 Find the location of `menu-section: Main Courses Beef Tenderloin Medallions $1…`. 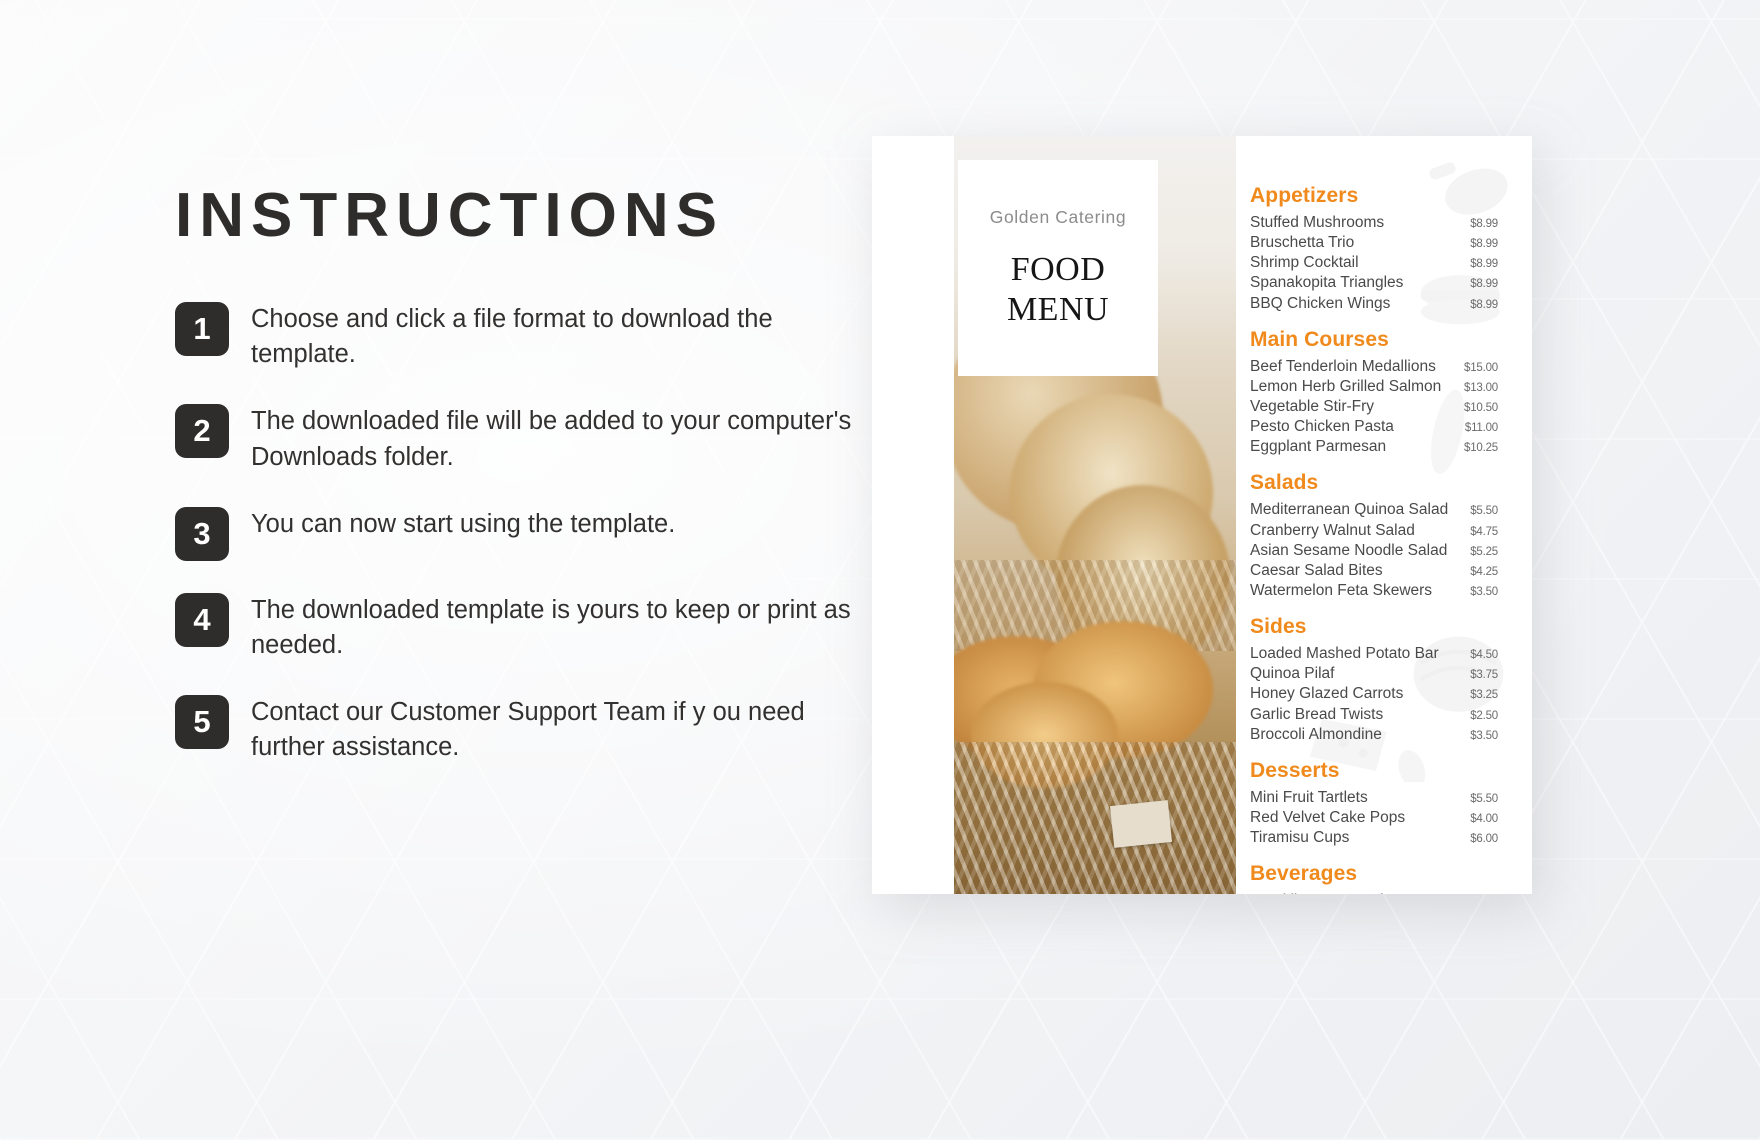

menu-section: Main Courses Beef Tenderloin Medallions $1… is located at coordinates (1374, 393).